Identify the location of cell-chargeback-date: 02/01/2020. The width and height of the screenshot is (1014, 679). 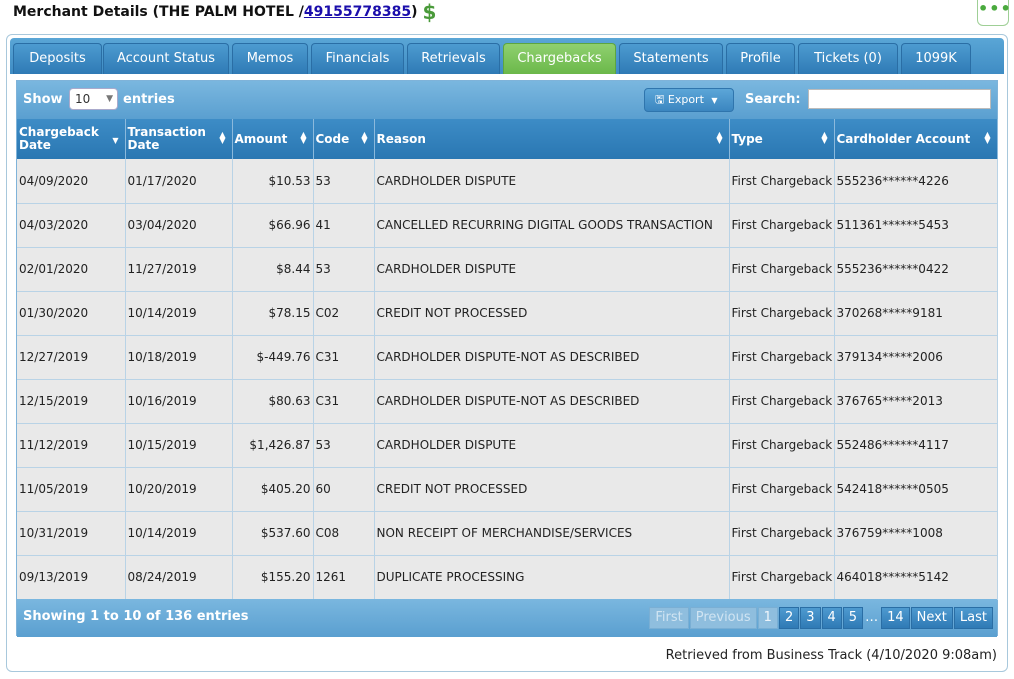
(71, 269).